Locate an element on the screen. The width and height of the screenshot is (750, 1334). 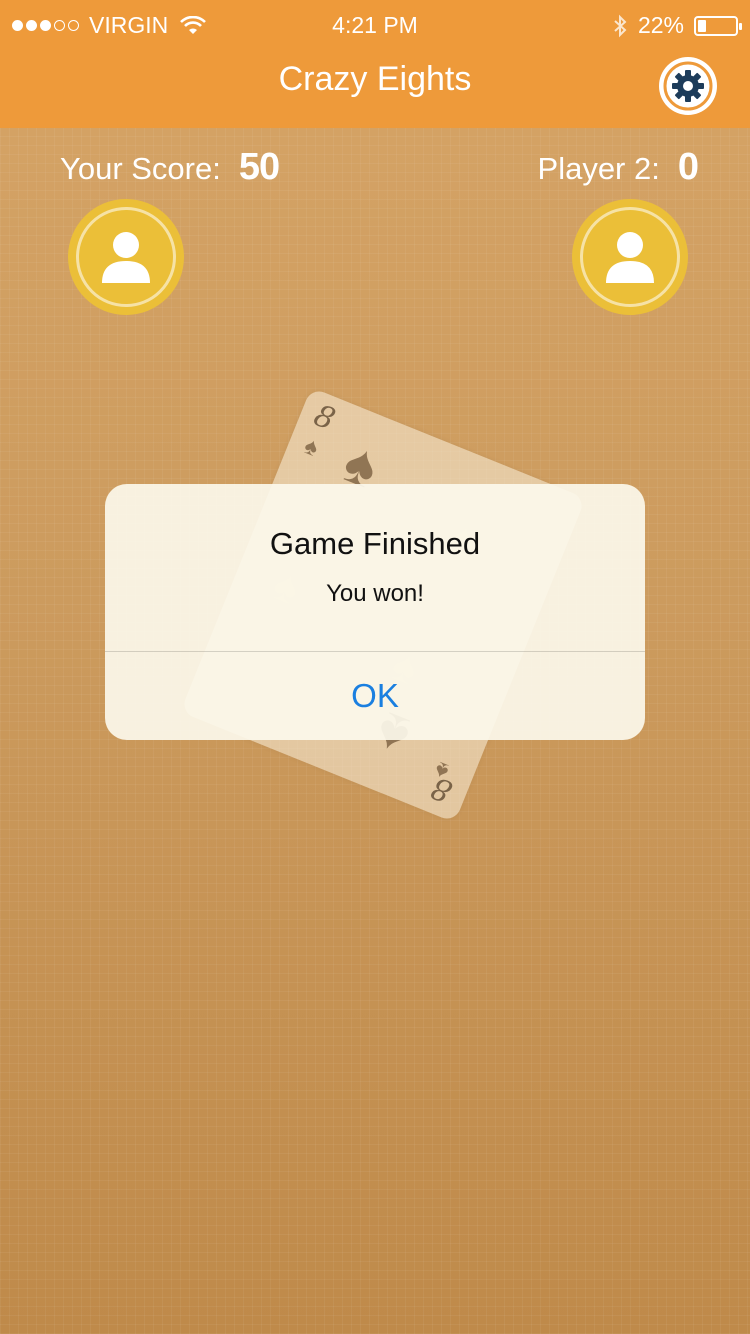
bluetooth-icon is located at coordinates (620, 25).